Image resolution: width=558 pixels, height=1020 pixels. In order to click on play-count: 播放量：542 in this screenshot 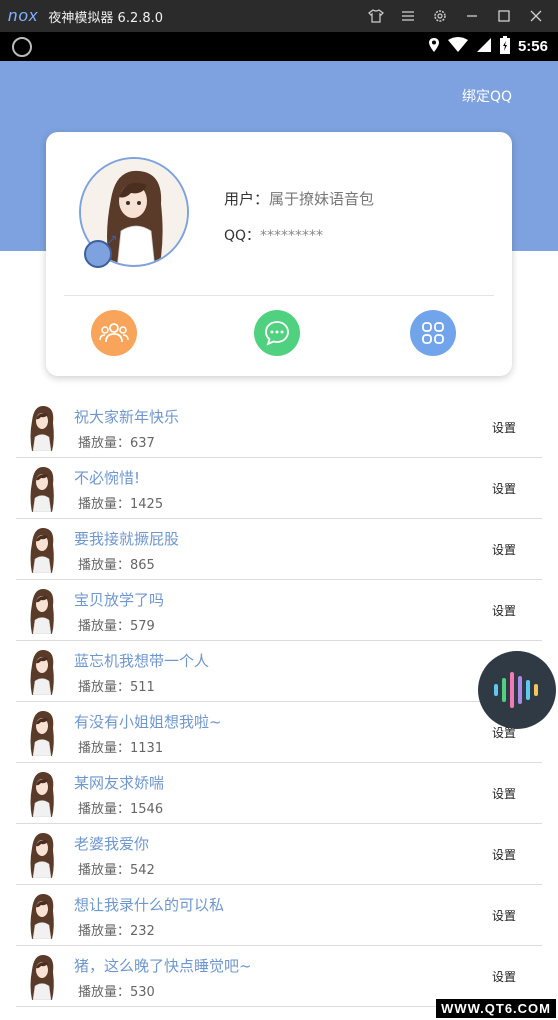, I will do `click(116, 870)`.